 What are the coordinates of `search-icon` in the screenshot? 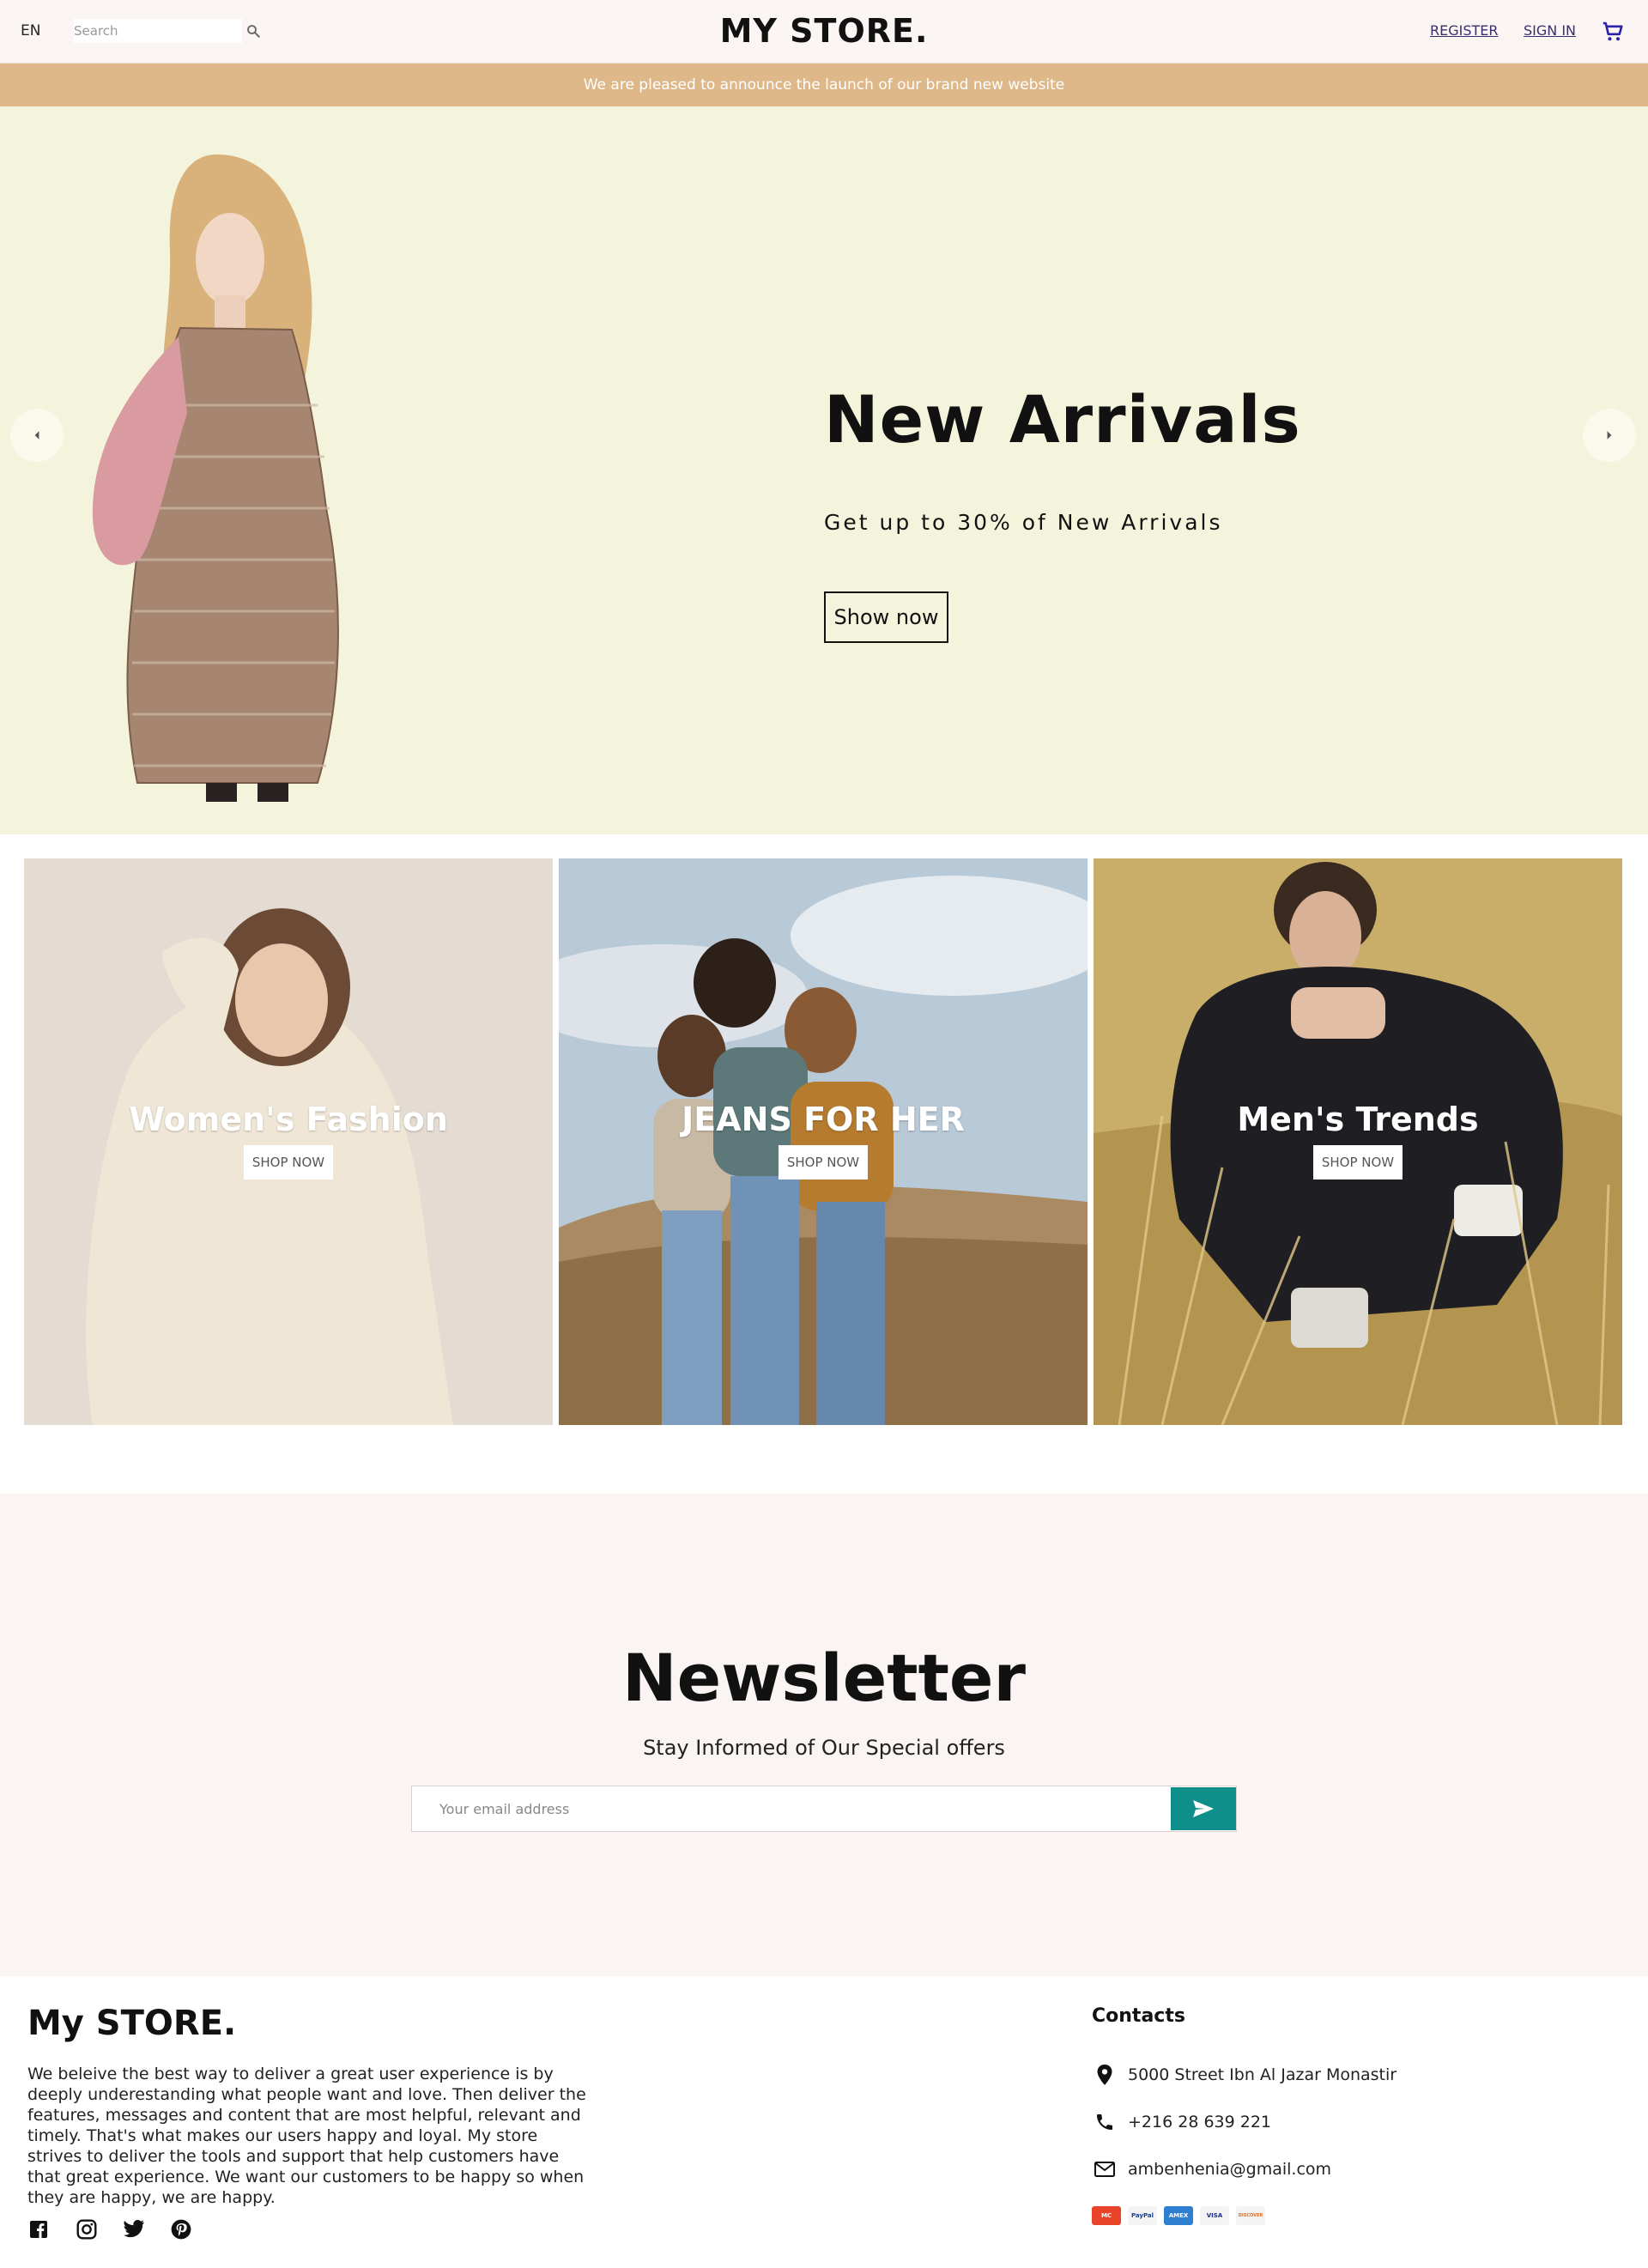 It's located at (253, 30).